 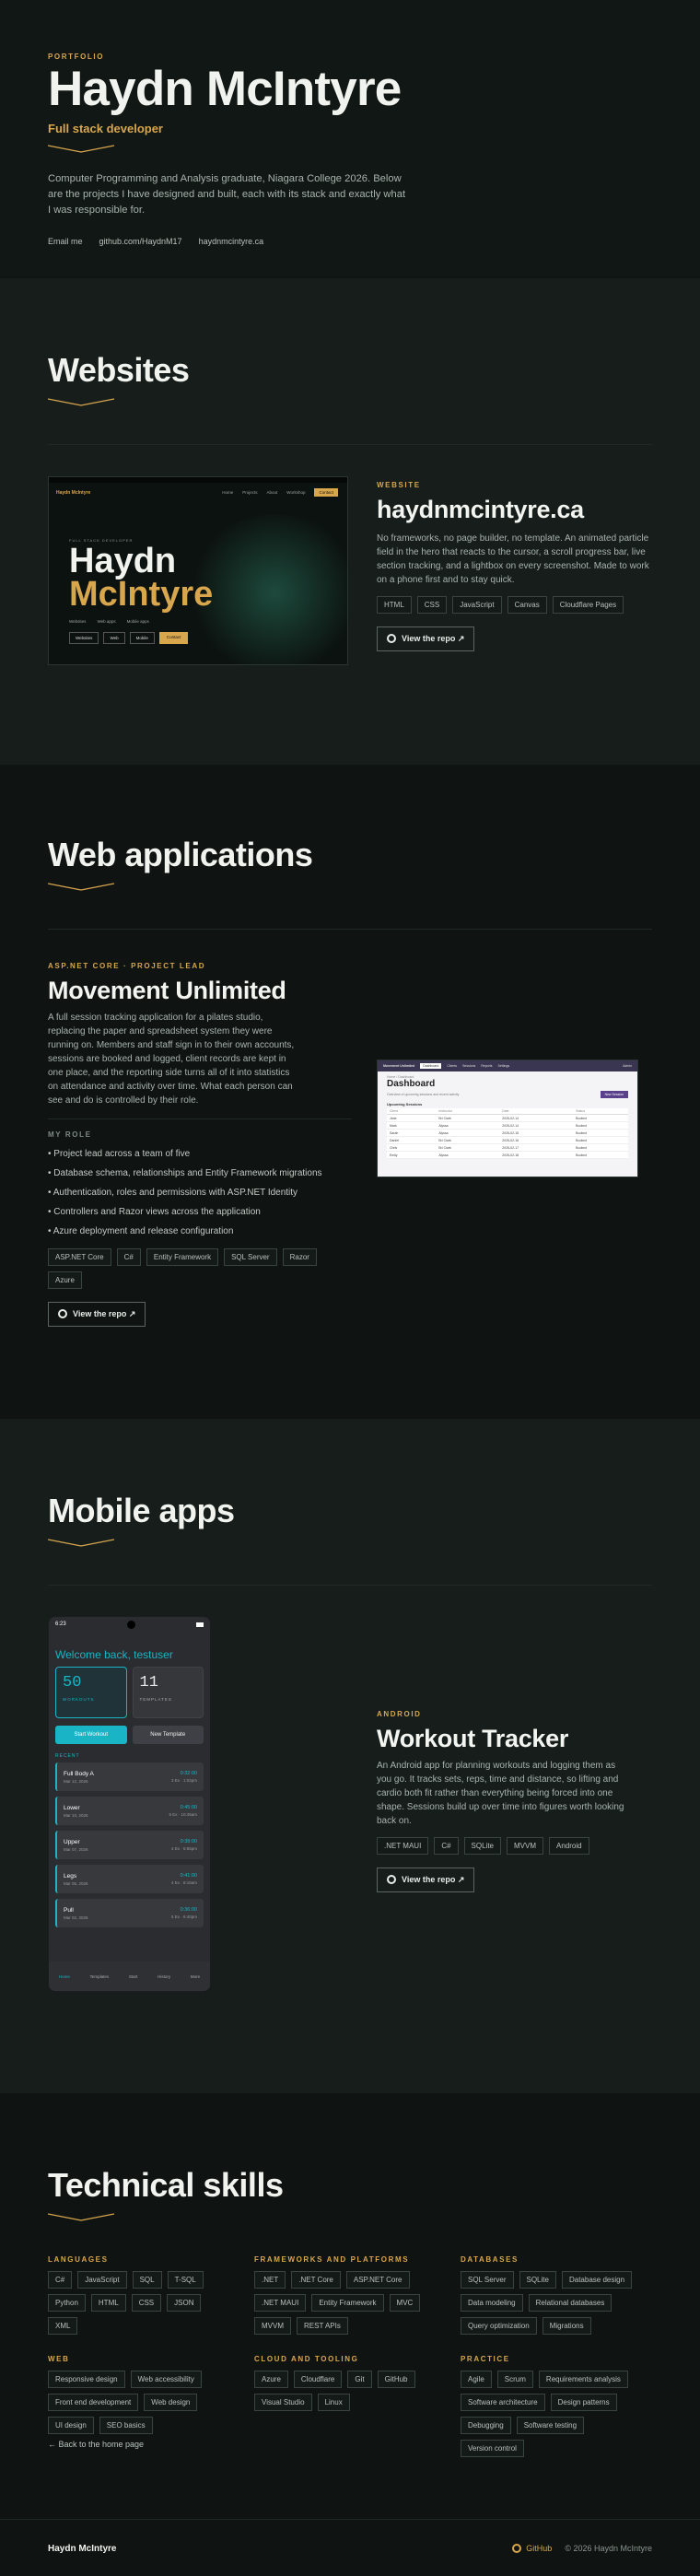 I want to click on skill-tag: SQLite, so click(x=537, y=2280).